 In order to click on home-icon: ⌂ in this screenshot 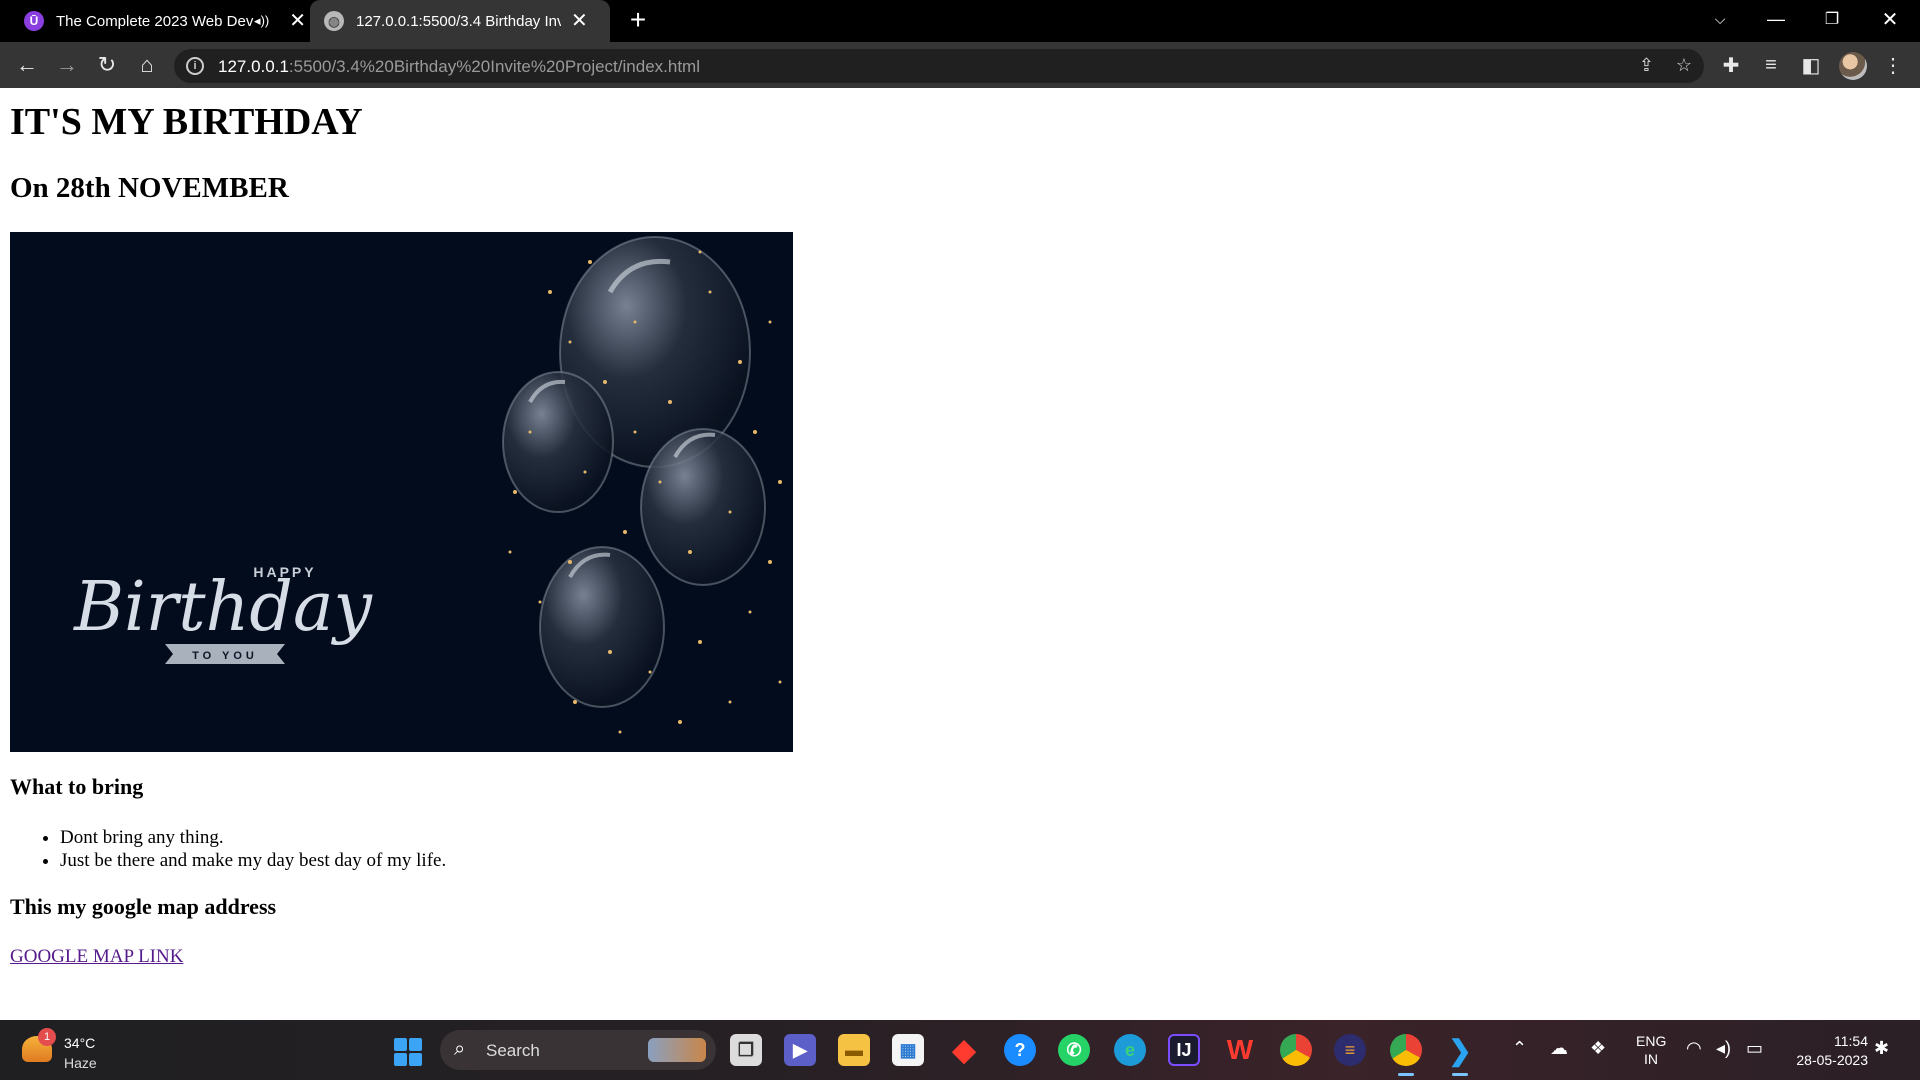, I will do `click(147, 65)`.